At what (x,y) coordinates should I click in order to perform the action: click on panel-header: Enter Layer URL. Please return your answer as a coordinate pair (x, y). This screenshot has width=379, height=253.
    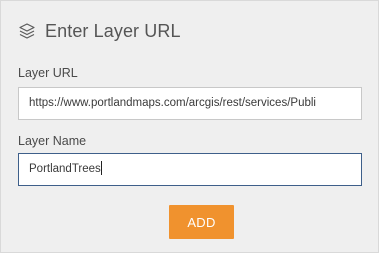
    Looking at the image, I should click on (99, 31).